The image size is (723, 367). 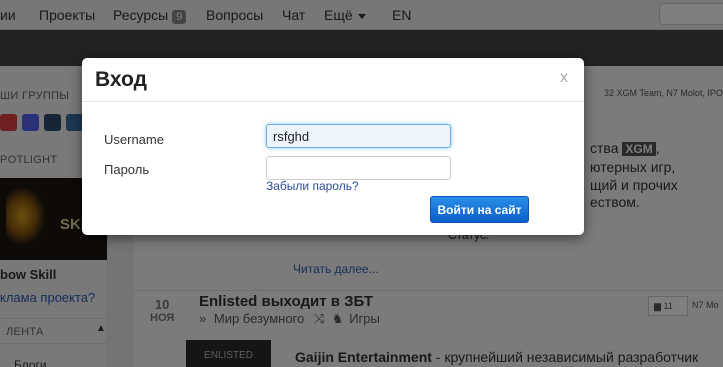 I want to click on modal-title: Вход, so click(x=121, y=79).